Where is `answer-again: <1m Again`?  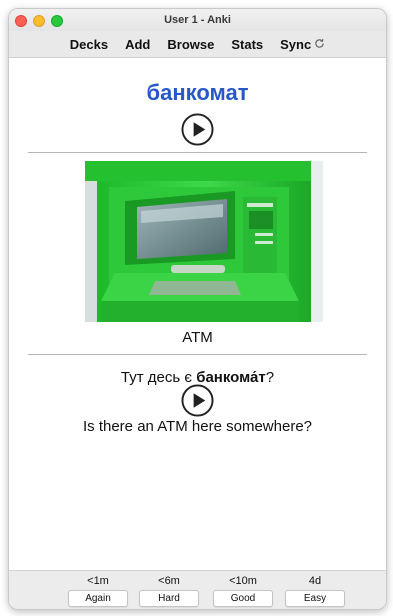 answer-again: <1m Again is located at coordinates (98, 589).